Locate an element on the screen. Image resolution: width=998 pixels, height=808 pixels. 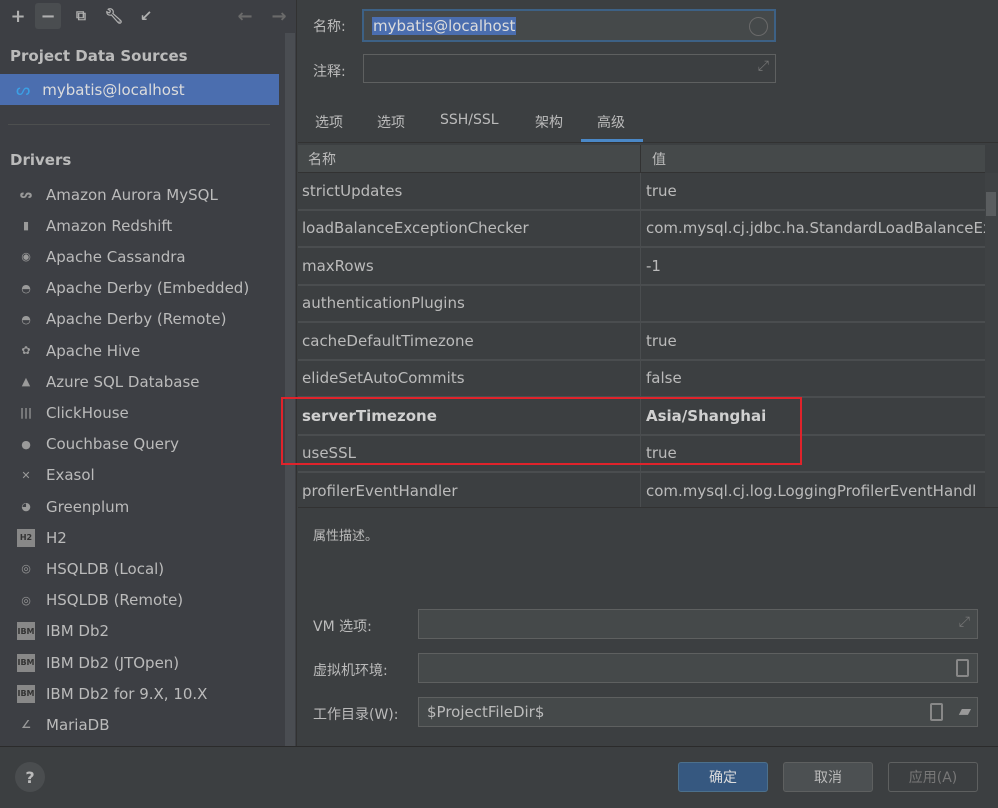
azure-icon: ▲ is located at coordinates (26, 382).